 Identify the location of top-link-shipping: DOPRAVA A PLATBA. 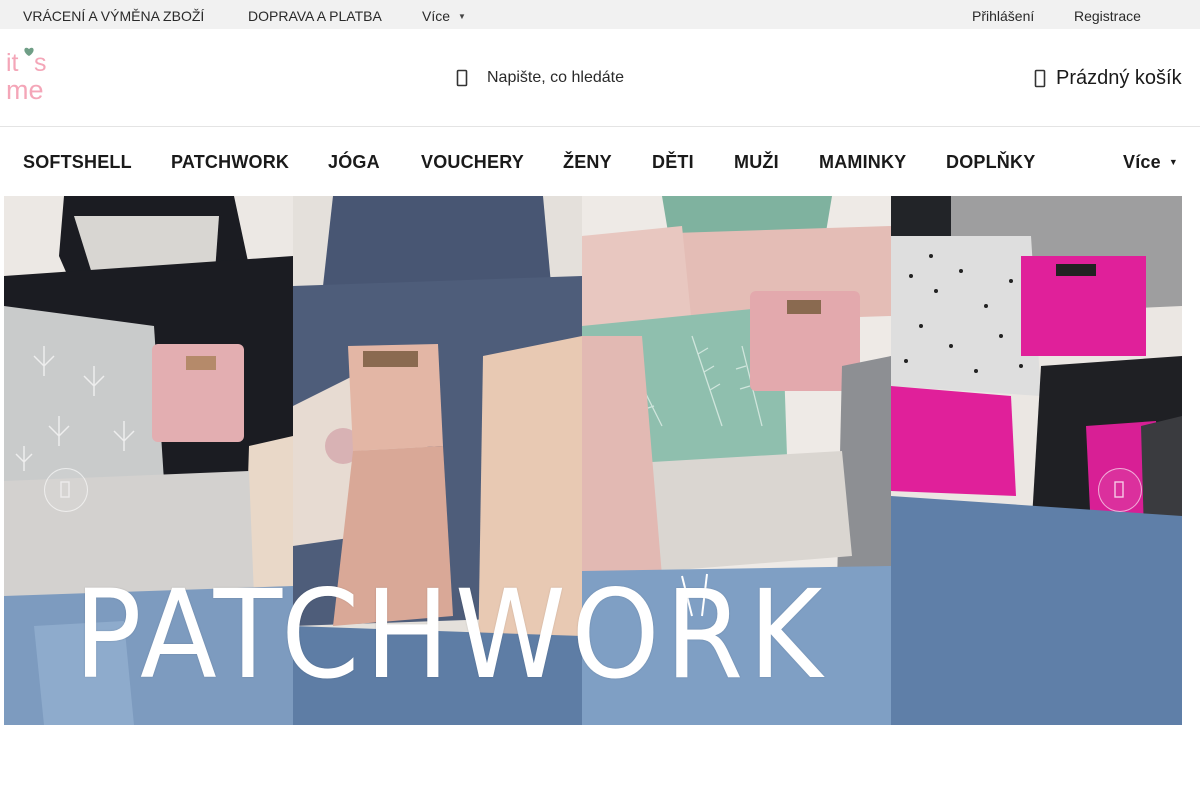
(315, 16).